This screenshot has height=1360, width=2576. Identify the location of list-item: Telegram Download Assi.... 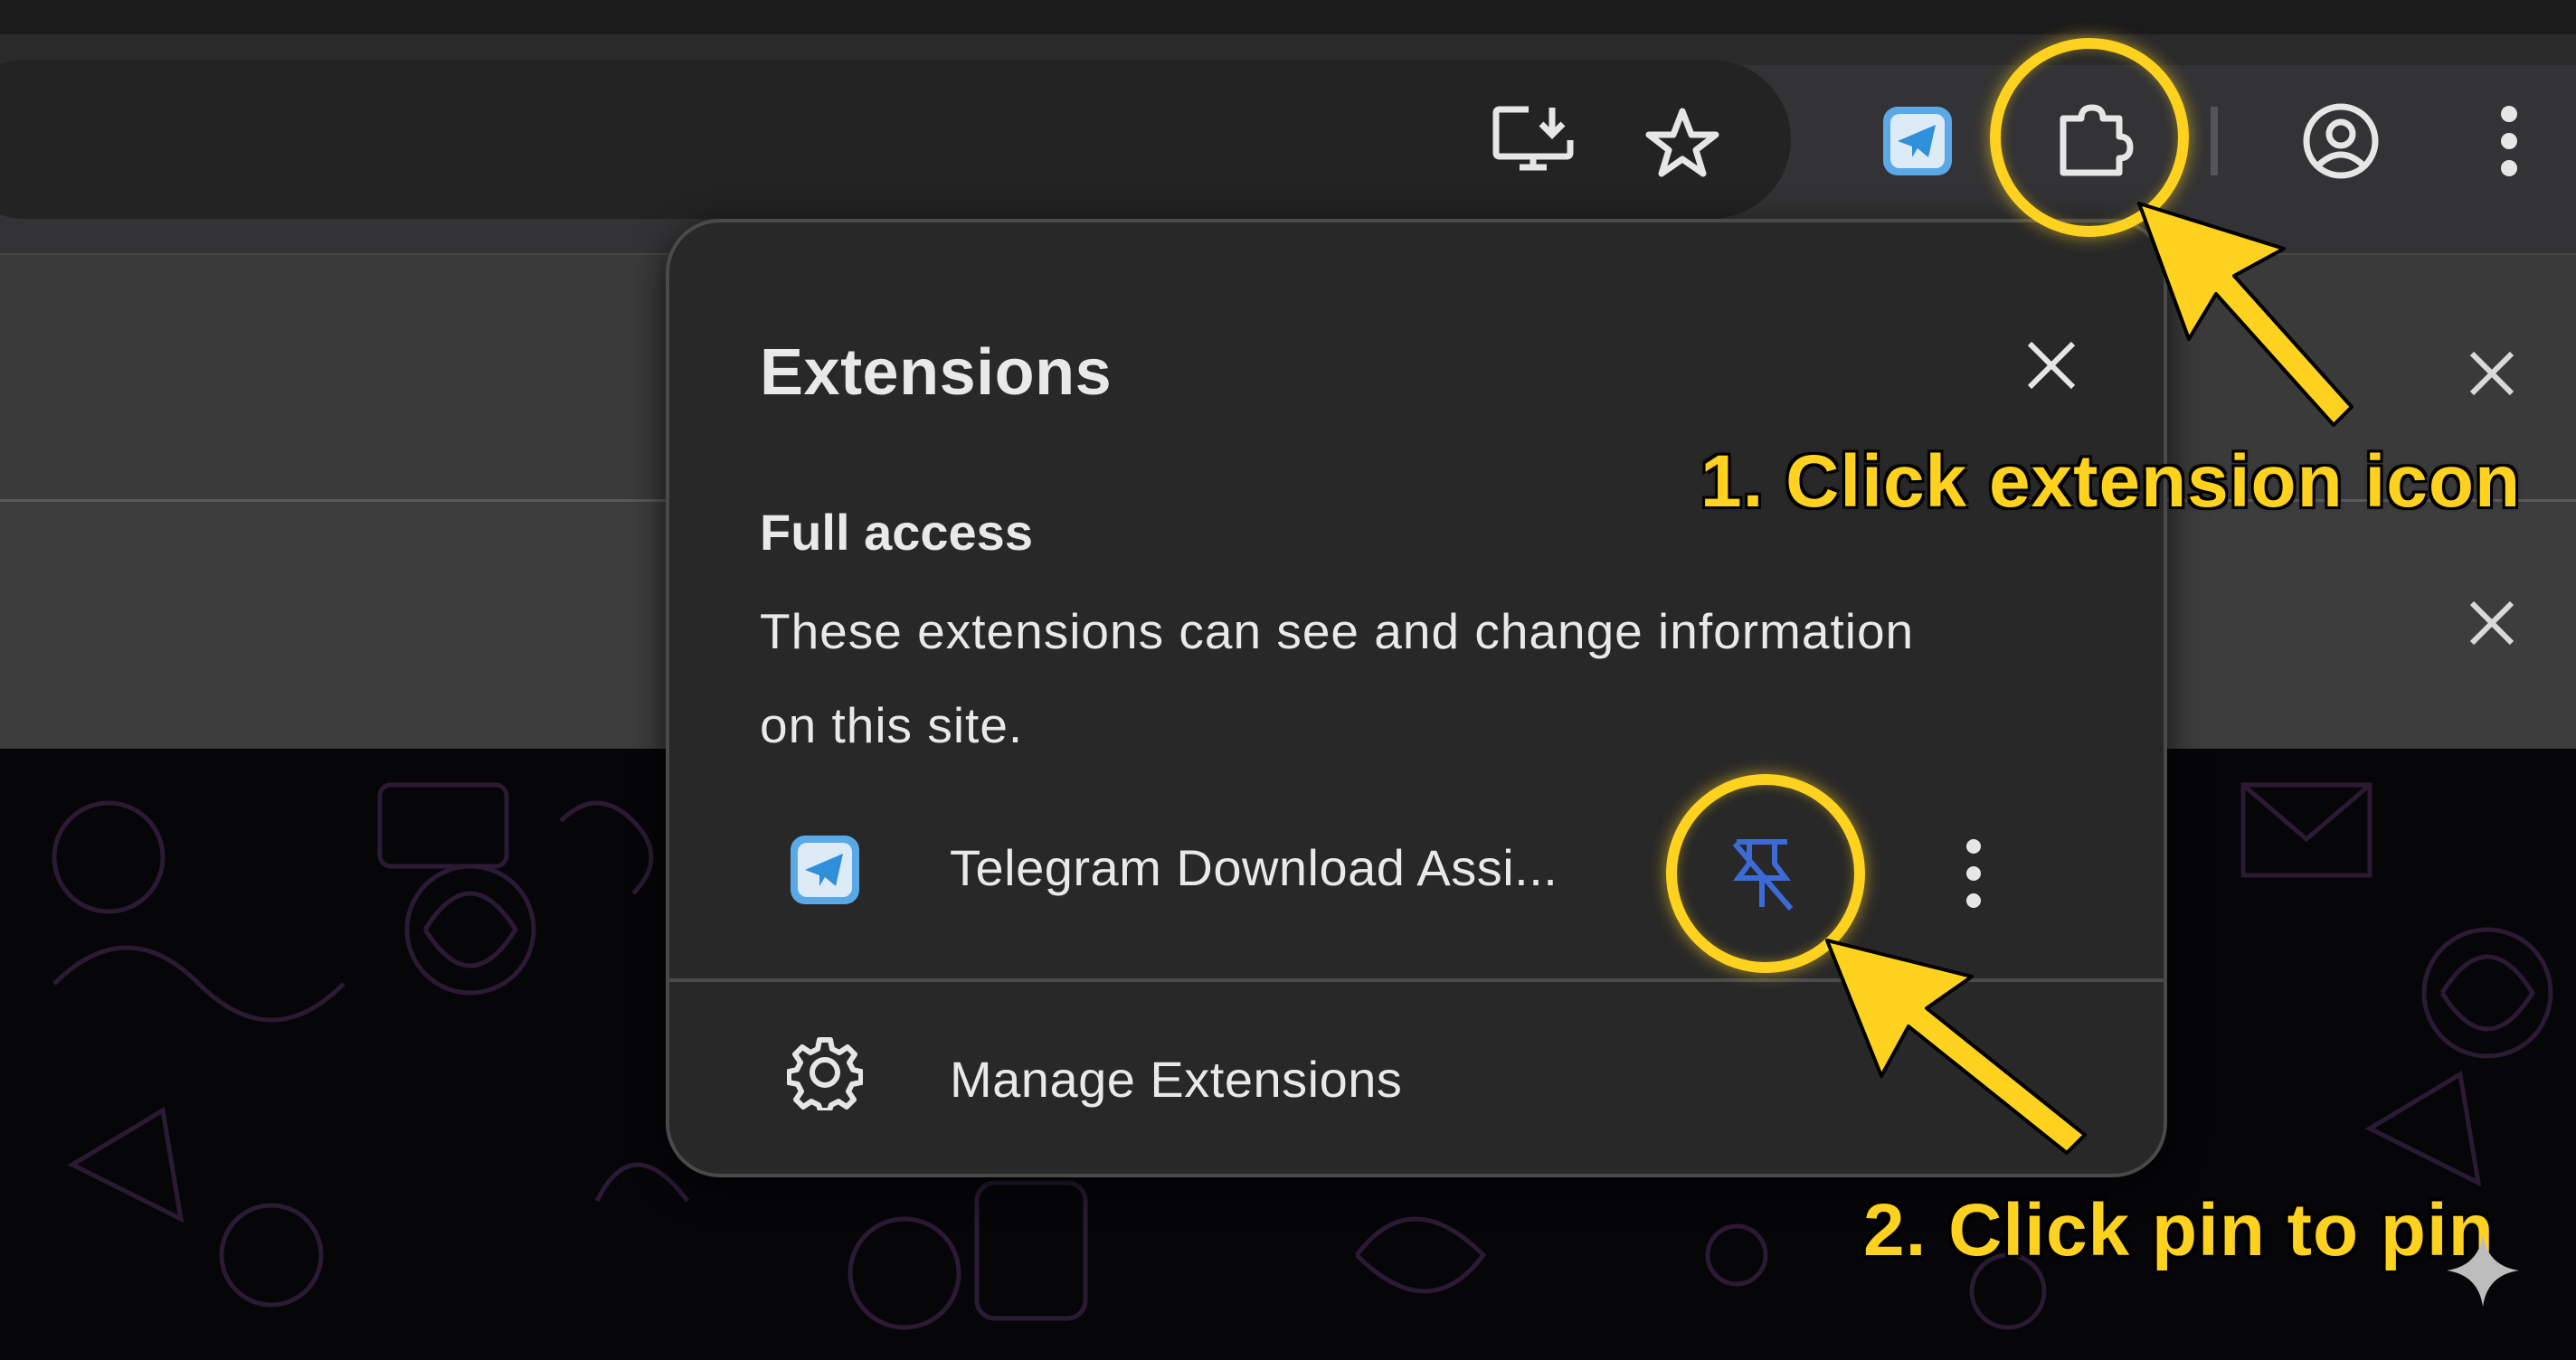
(1417, 873).